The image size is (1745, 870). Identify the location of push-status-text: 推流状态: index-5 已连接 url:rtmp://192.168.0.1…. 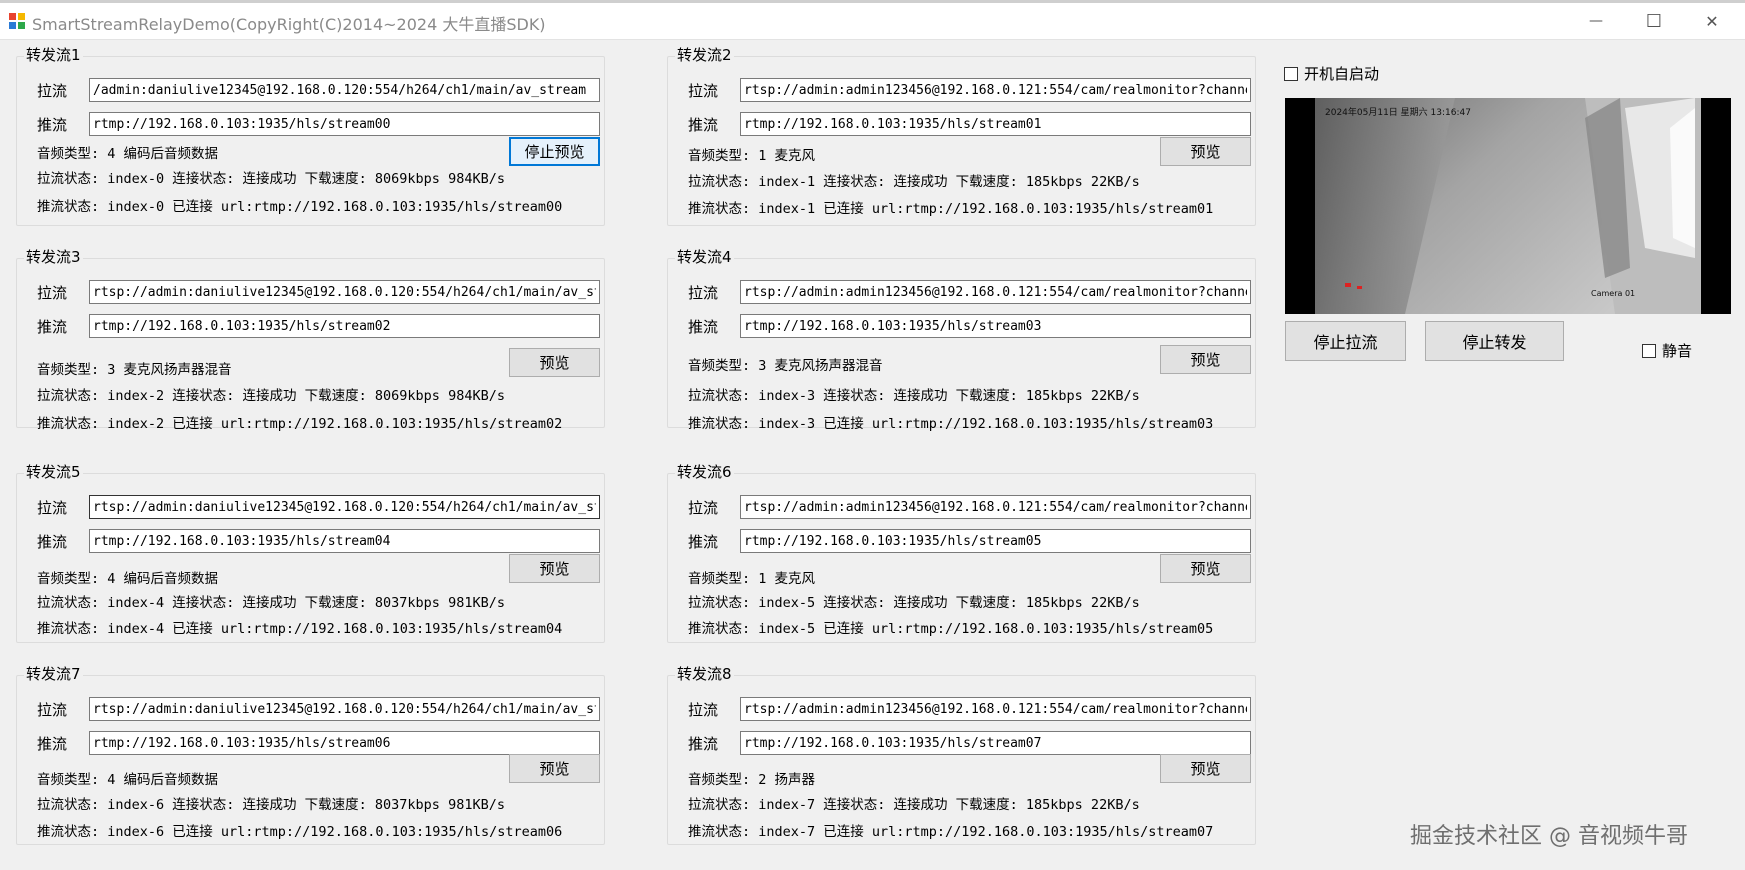
(951, 629).